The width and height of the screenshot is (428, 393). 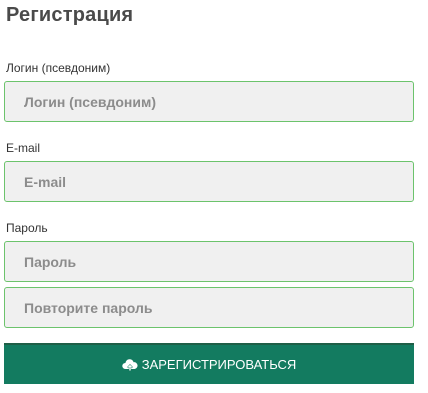 What do you see at coordinates (209, 307) in the screenshot?
I see `password-repeat-input` at bounding box center [209, 307].